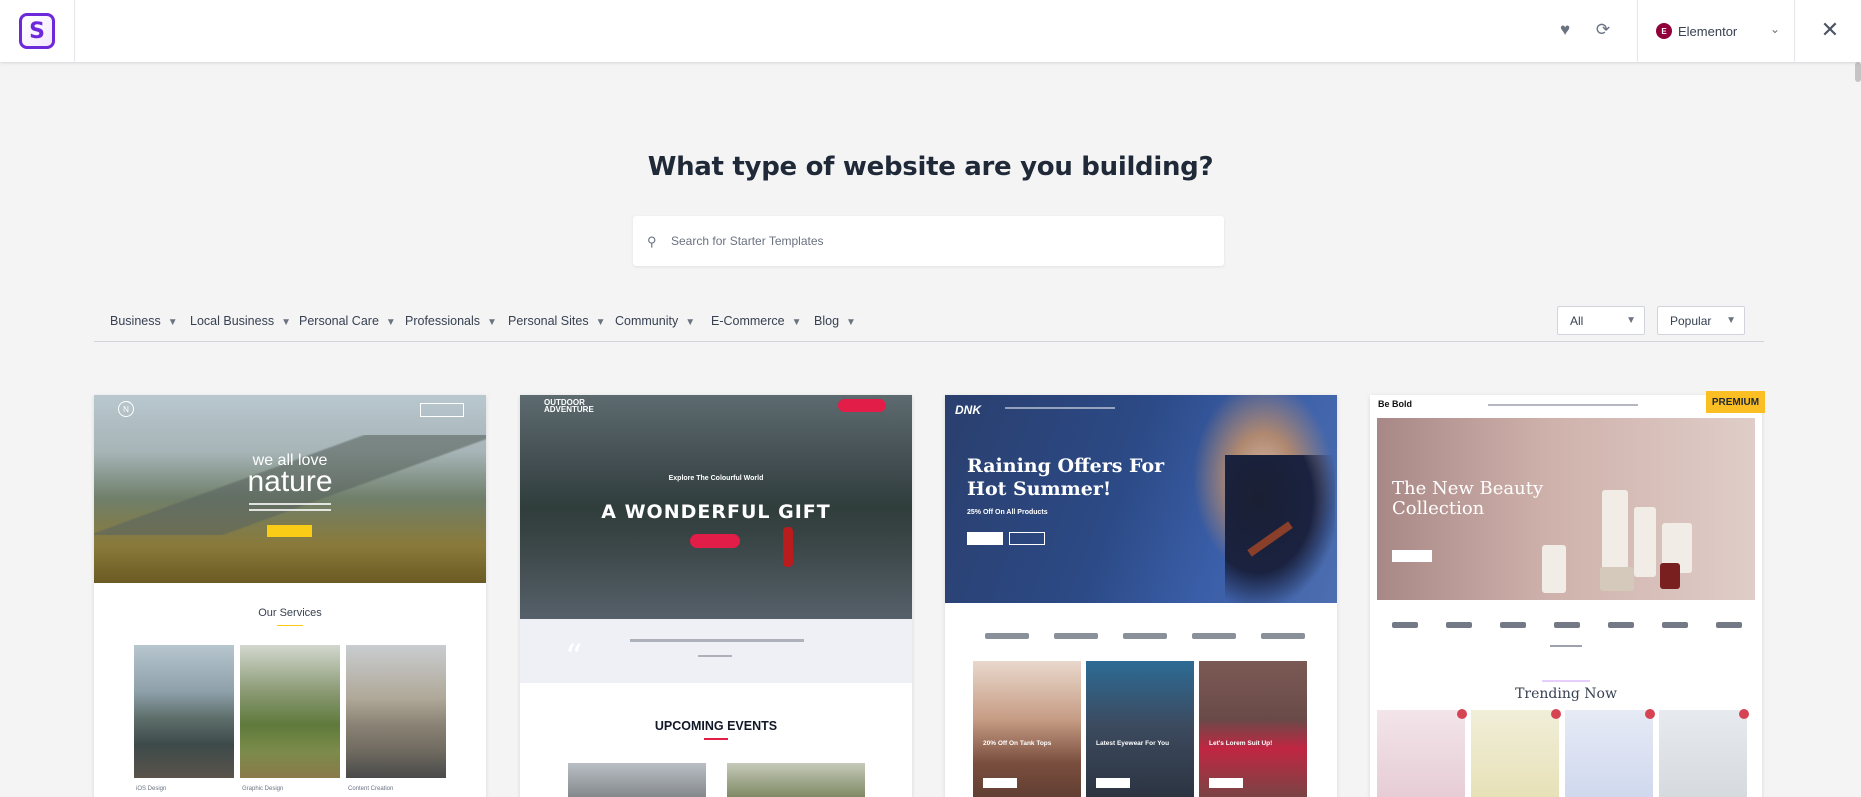 This screenshot has height=797, width=1861. What do you see at coordinates (930, 167) in the screenshot?
I see `page-title: What type of website are you building?` at bounding box center [930, 167].